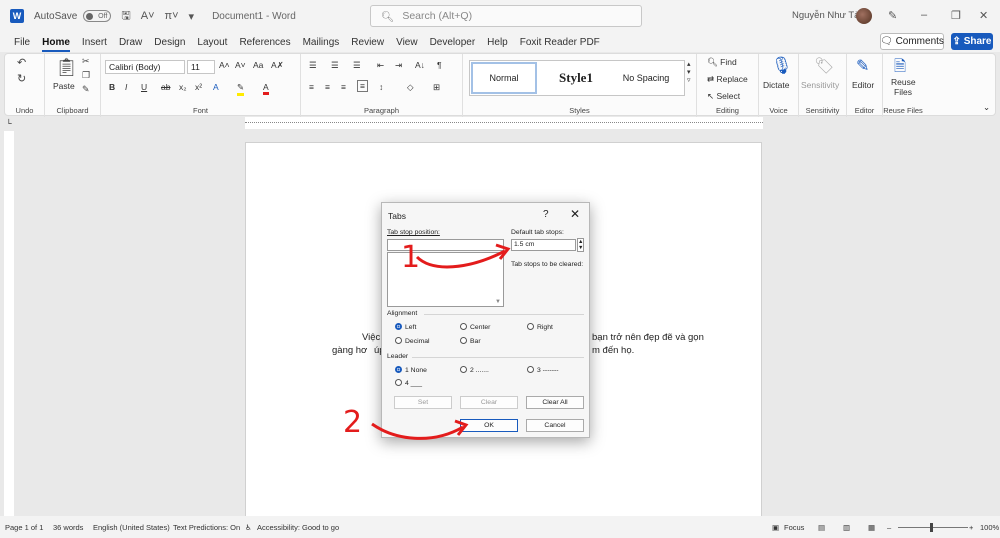  What do you see at coordinates (407, 42) in the screenshot?
I see `tab-view: View` at bounding box center [407, 42].